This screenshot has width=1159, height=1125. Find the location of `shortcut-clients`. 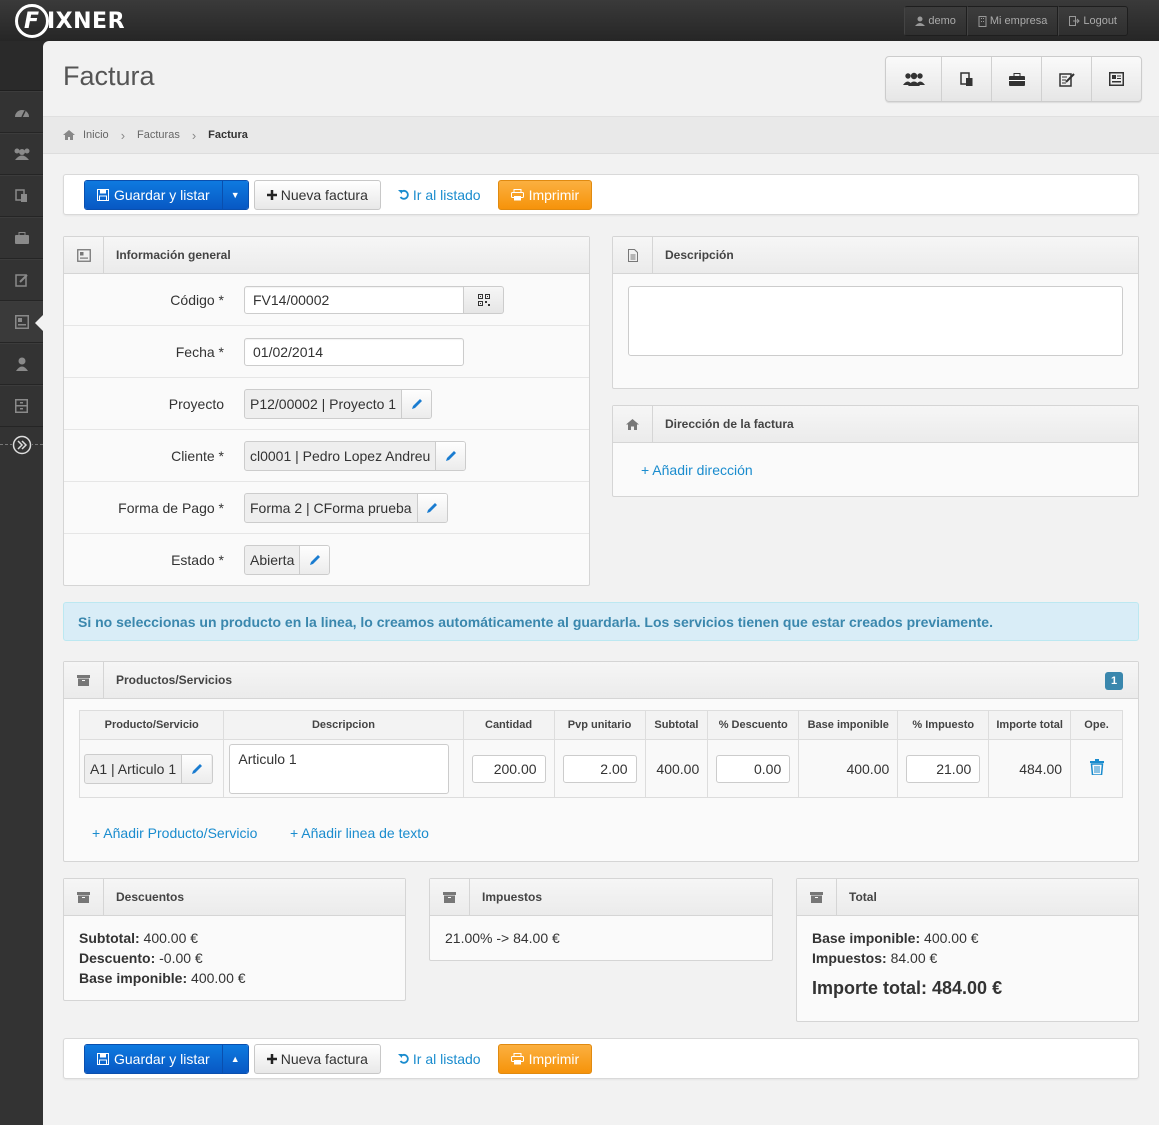

shortcut-clients is located at coordinates (913, 79).